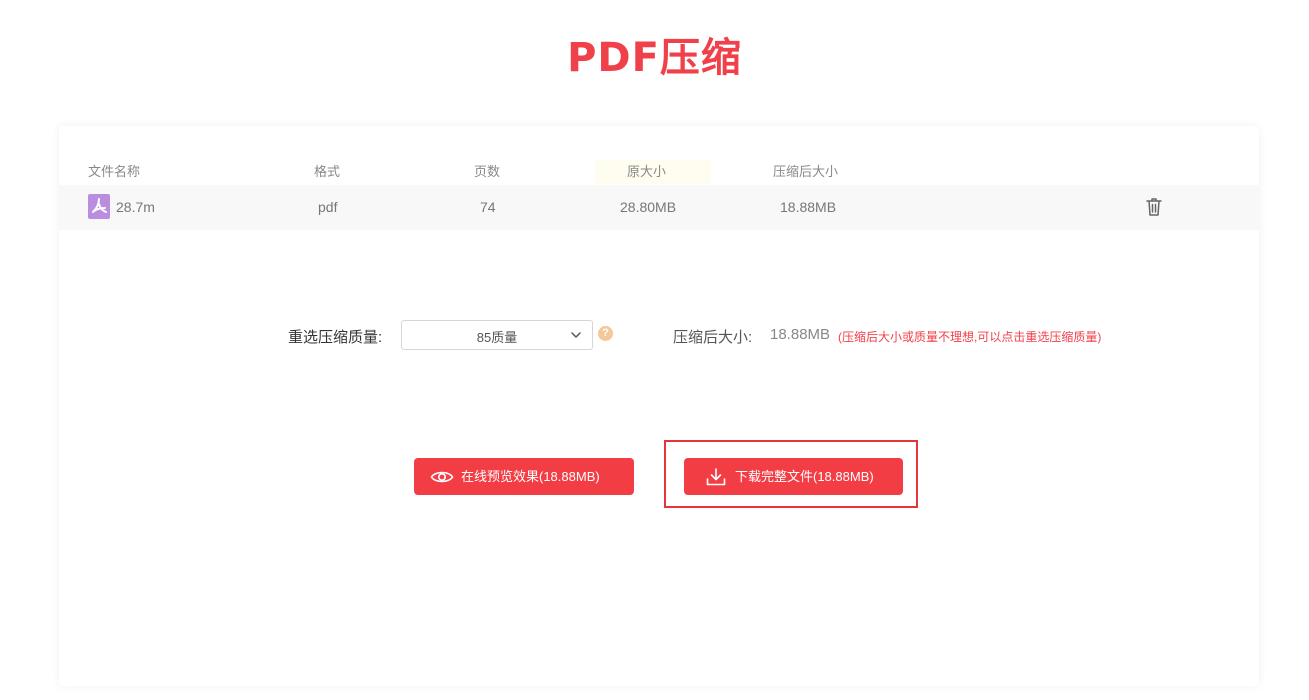 Image resolution: width=1309 pixels, height=700 pixels. I want to click on compressed-size-cell: 18.88MB, so click(808, 207).